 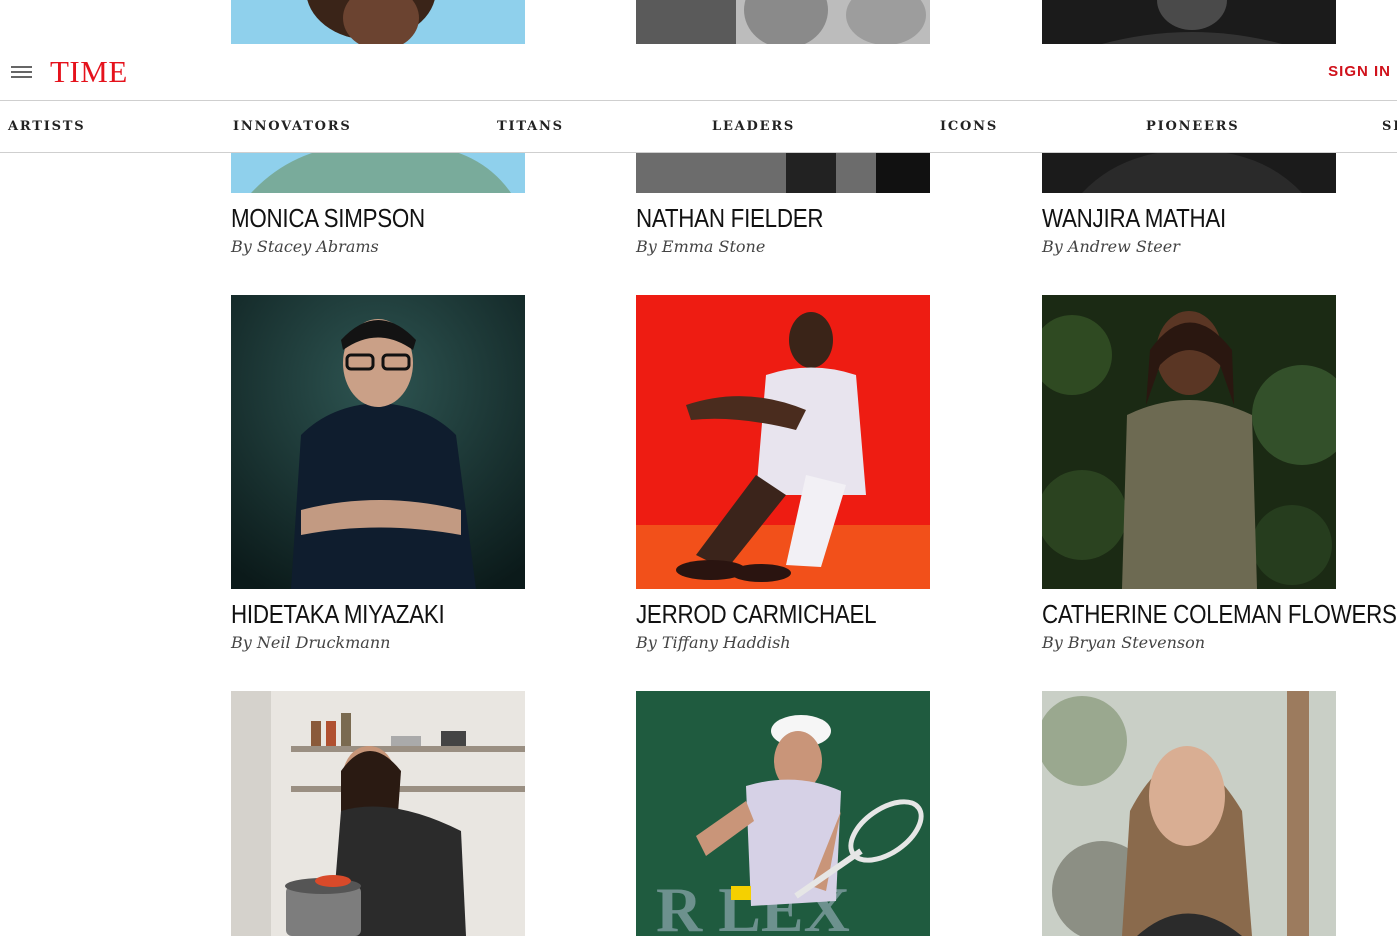 What do you see at coordinates (1124, 642) in the screenshot?
I see `person-byline: By Bryan Stevenson` at bounding box center [1124, 642].